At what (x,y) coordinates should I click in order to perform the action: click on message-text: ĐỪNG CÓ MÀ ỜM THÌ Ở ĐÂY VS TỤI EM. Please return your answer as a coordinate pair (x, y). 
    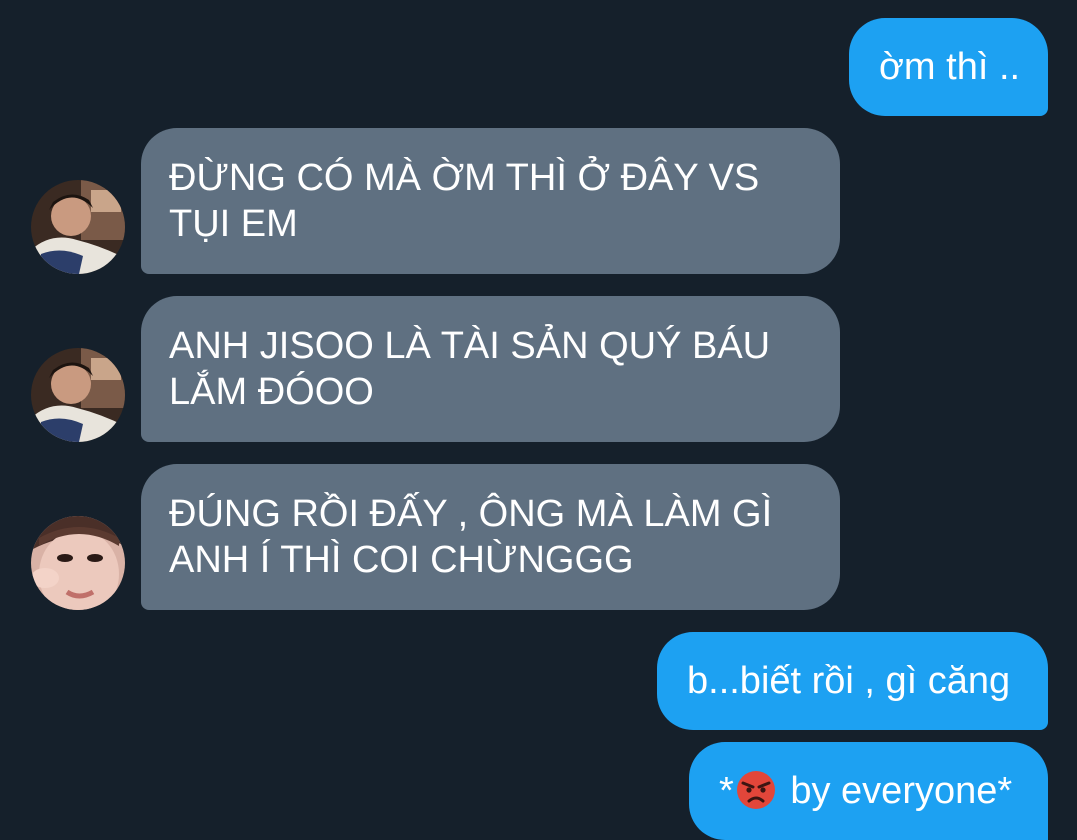
    Looking at the image, I should click on (464, 201).